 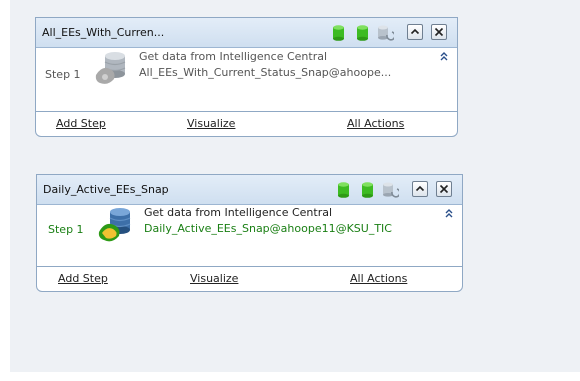 I want to click on card-header: Daily_Active_EEs_Snap, so click(x=249, y=190).